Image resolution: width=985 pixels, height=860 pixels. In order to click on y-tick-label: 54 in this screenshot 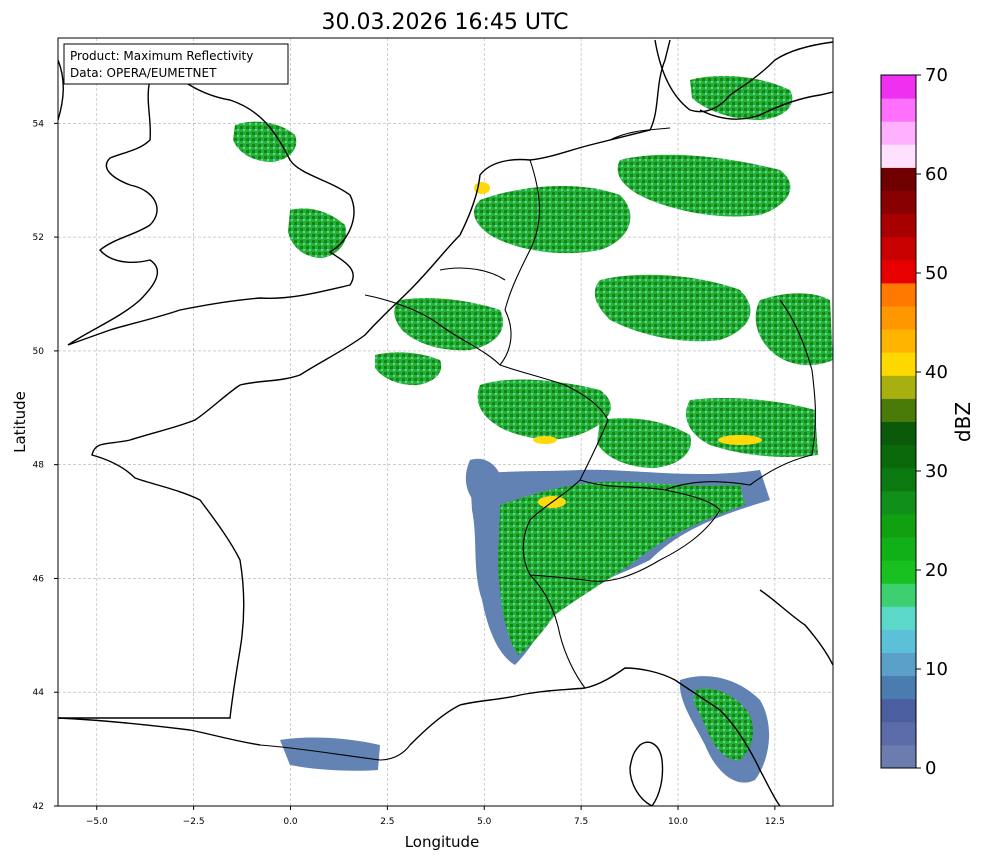, I will do `click(39, 124)`.